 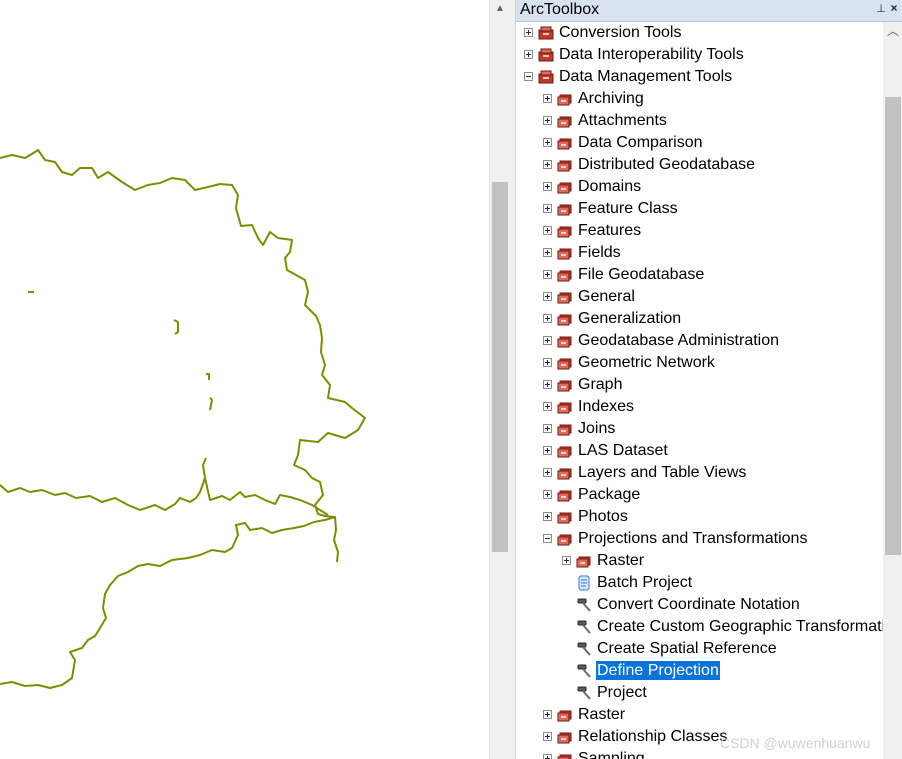 What do you see at coordinates (603, 516) in the screenshot?
I see `tree-item-label: Photos` at bounding box center [603, 516].